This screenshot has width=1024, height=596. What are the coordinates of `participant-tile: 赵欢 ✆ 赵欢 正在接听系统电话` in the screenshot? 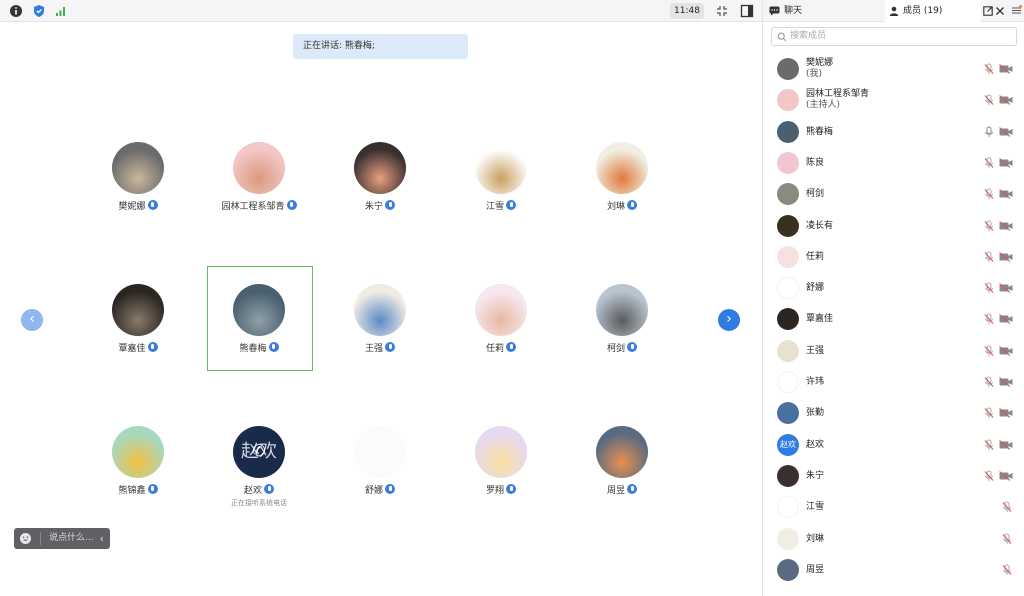 It's located at (259, 467).